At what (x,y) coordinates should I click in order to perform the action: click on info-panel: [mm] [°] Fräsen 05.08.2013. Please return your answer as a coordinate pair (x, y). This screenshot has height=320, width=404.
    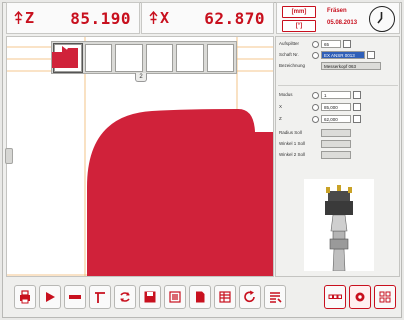
    Looking at the image, I should click on (338, 18).